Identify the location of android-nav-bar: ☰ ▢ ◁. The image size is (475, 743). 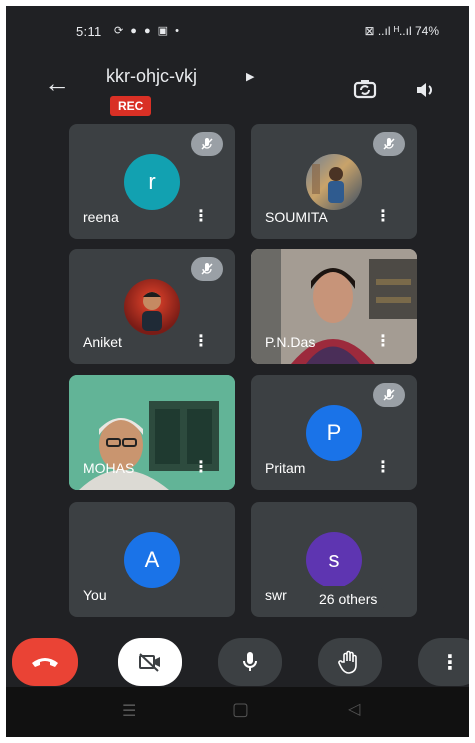
(237, 712).